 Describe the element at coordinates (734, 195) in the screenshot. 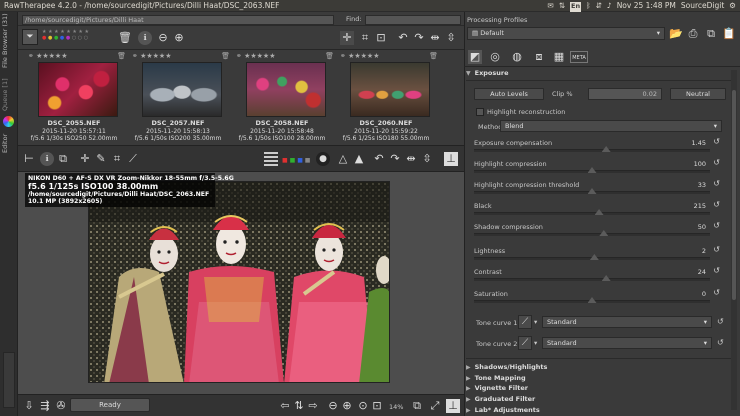

I see `scrollbar-thumb` at that location.